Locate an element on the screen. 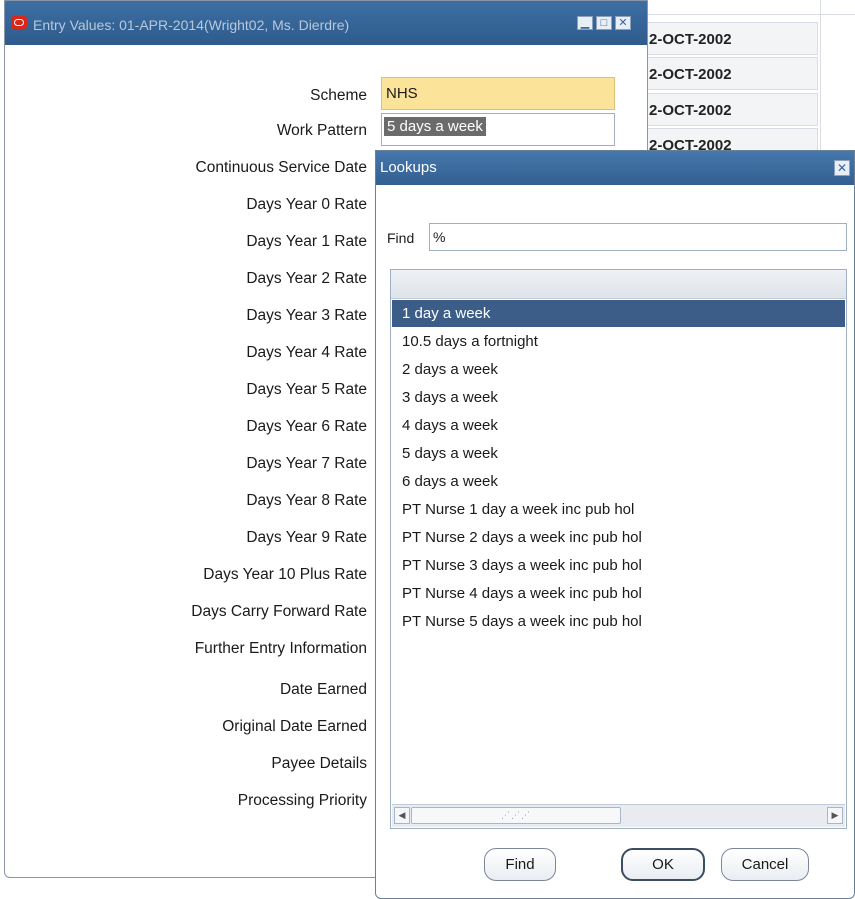 The image size is (855, 899). find-button: Find is located at coordinates (520, 864).